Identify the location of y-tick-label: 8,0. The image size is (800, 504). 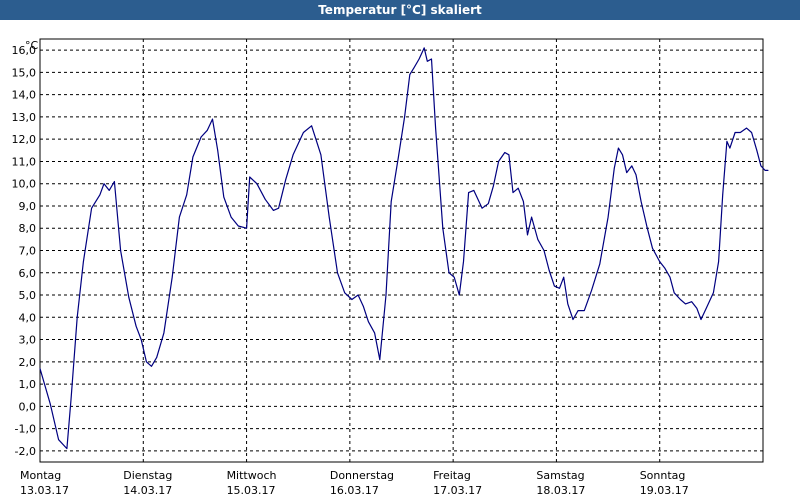
(28, 228).